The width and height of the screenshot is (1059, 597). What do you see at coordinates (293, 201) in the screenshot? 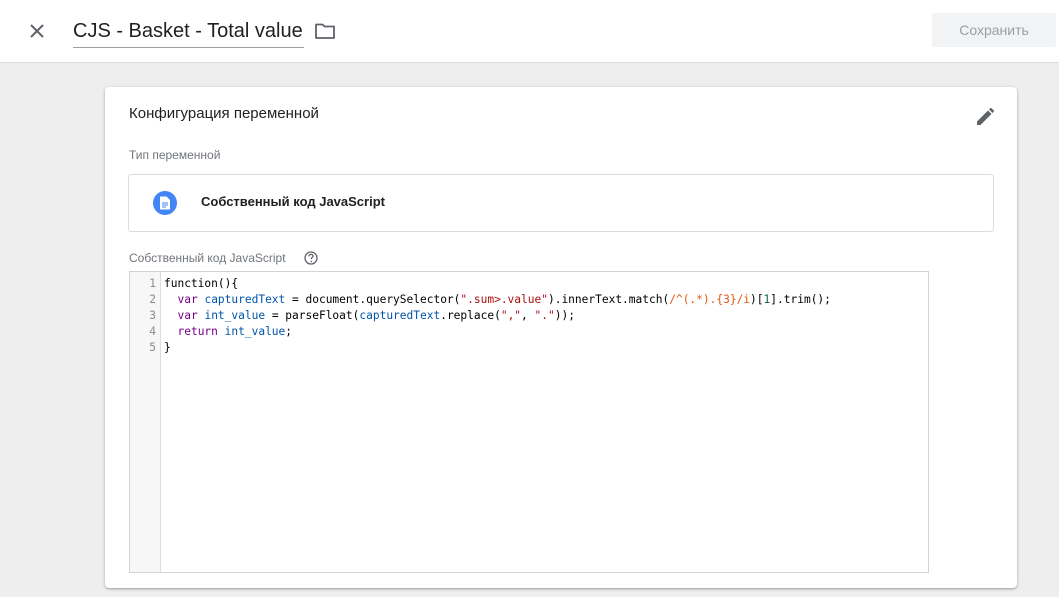
I see `variable-type-name: Собственный код JavaScript` at bounding box center [293, 201].